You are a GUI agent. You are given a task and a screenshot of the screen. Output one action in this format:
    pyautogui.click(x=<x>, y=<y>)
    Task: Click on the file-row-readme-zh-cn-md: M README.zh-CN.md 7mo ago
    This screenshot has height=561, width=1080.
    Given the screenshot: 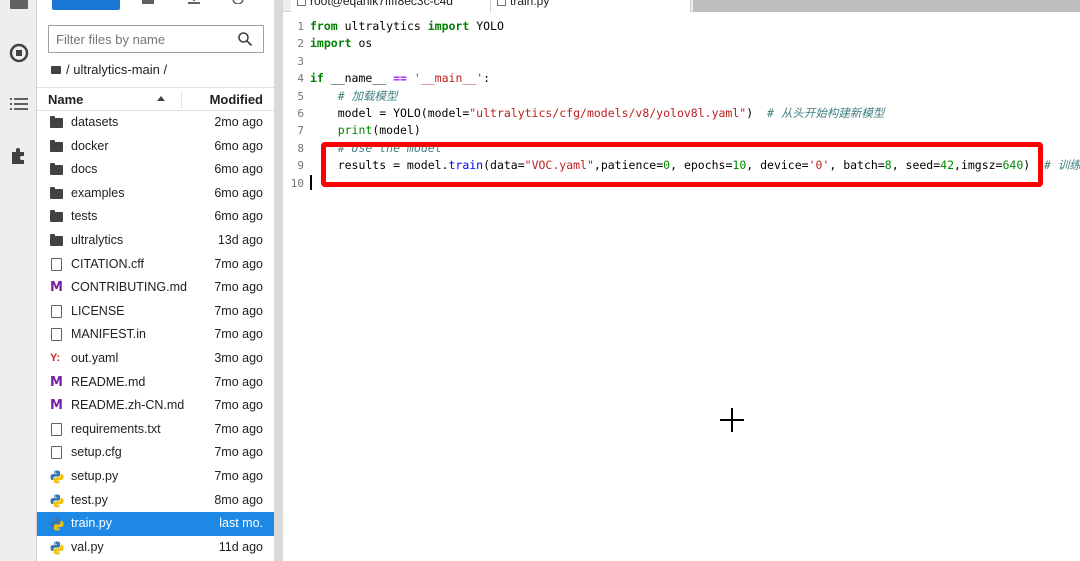 What is the action you would take?
    pyautogui.click(x=155, y=406)
    